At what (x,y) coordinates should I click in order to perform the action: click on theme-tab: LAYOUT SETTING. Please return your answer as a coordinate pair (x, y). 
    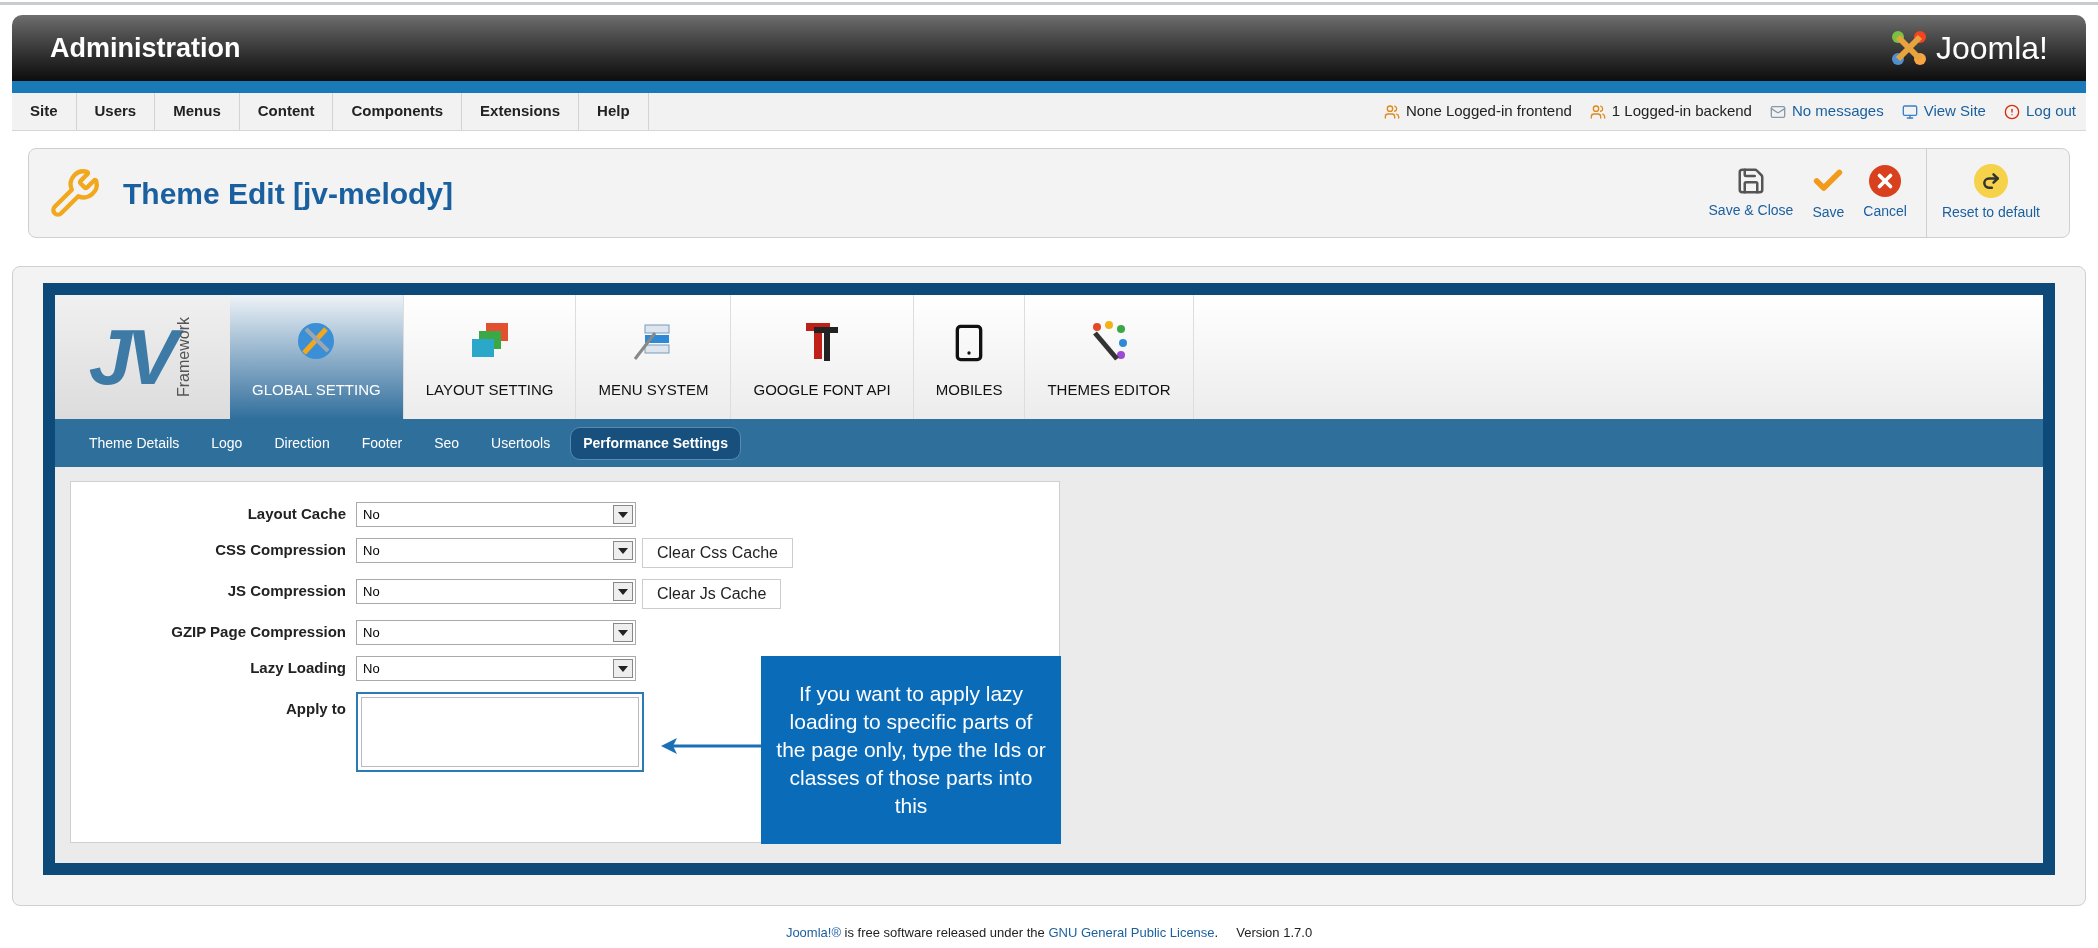
    Looking at the image, I should click on (490, 357).